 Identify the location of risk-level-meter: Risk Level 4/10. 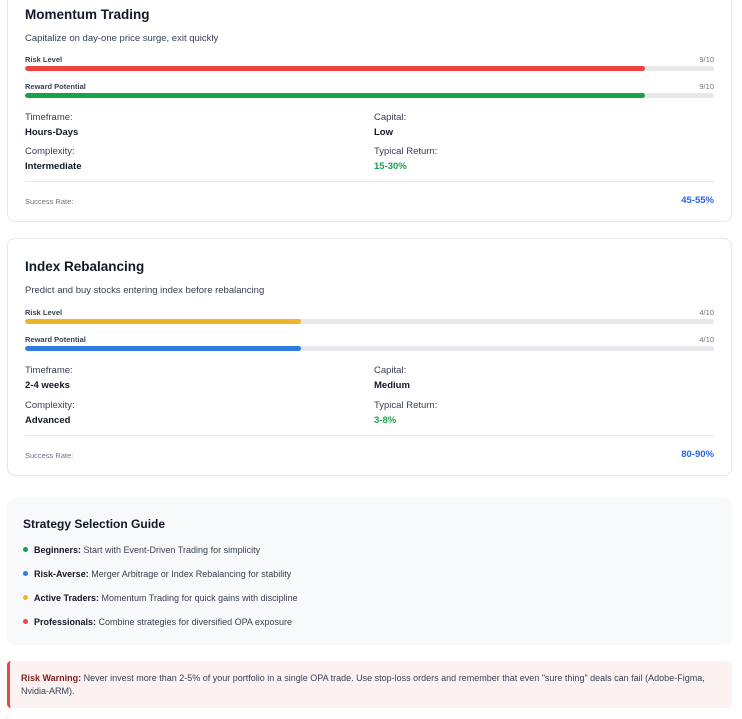
(369, 319).